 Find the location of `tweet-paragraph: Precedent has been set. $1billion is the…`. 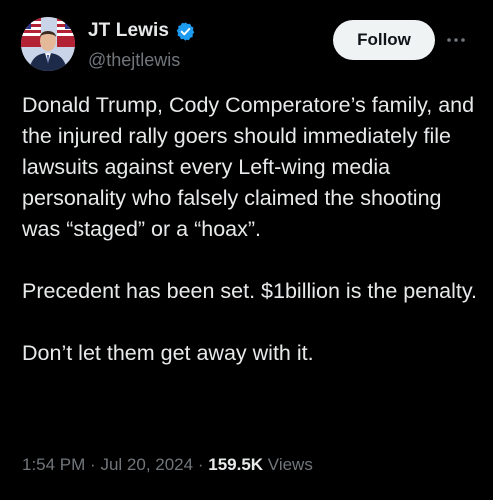

tweet-paragraph: Precedent has been set. $1billion is the… is located at coordinates (249, 291).